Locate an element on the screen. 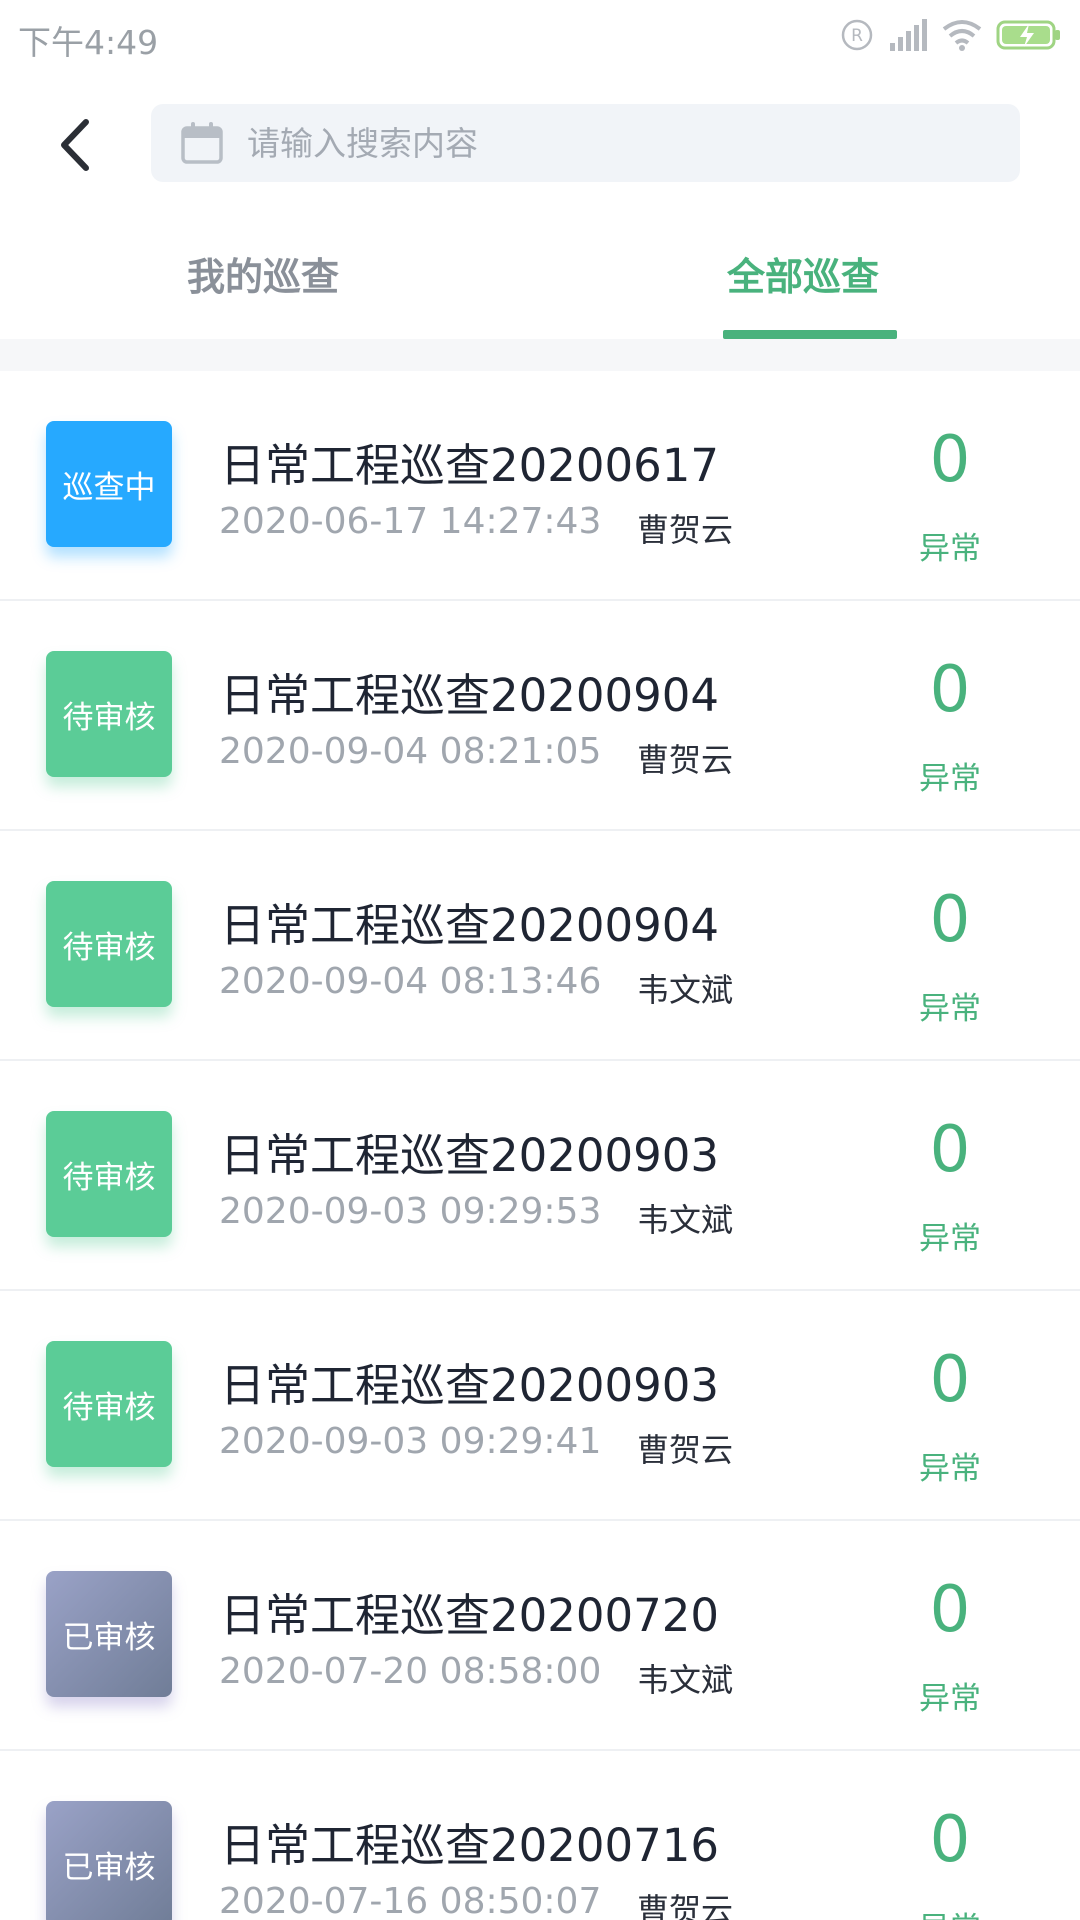 Image resolution: width=1080 pixels, height=1920 pixels. tab-all-inspections: 全部巡查 is located at coordinates (803, 292).